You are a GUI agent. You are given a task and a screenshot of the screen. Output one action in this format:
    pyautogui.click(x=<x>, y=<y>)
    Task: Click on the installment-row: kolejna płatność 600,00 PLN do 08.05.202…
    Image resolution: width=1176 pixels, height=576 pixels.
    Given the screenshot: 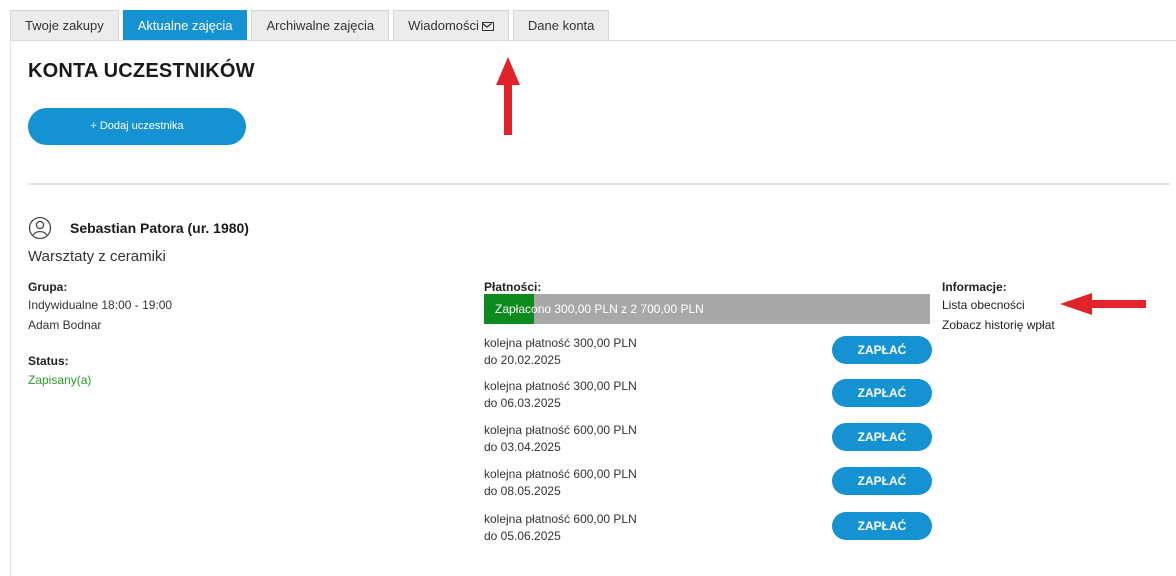 What is the action you would take?
    pyautogui.click(x=709, y=487)
    